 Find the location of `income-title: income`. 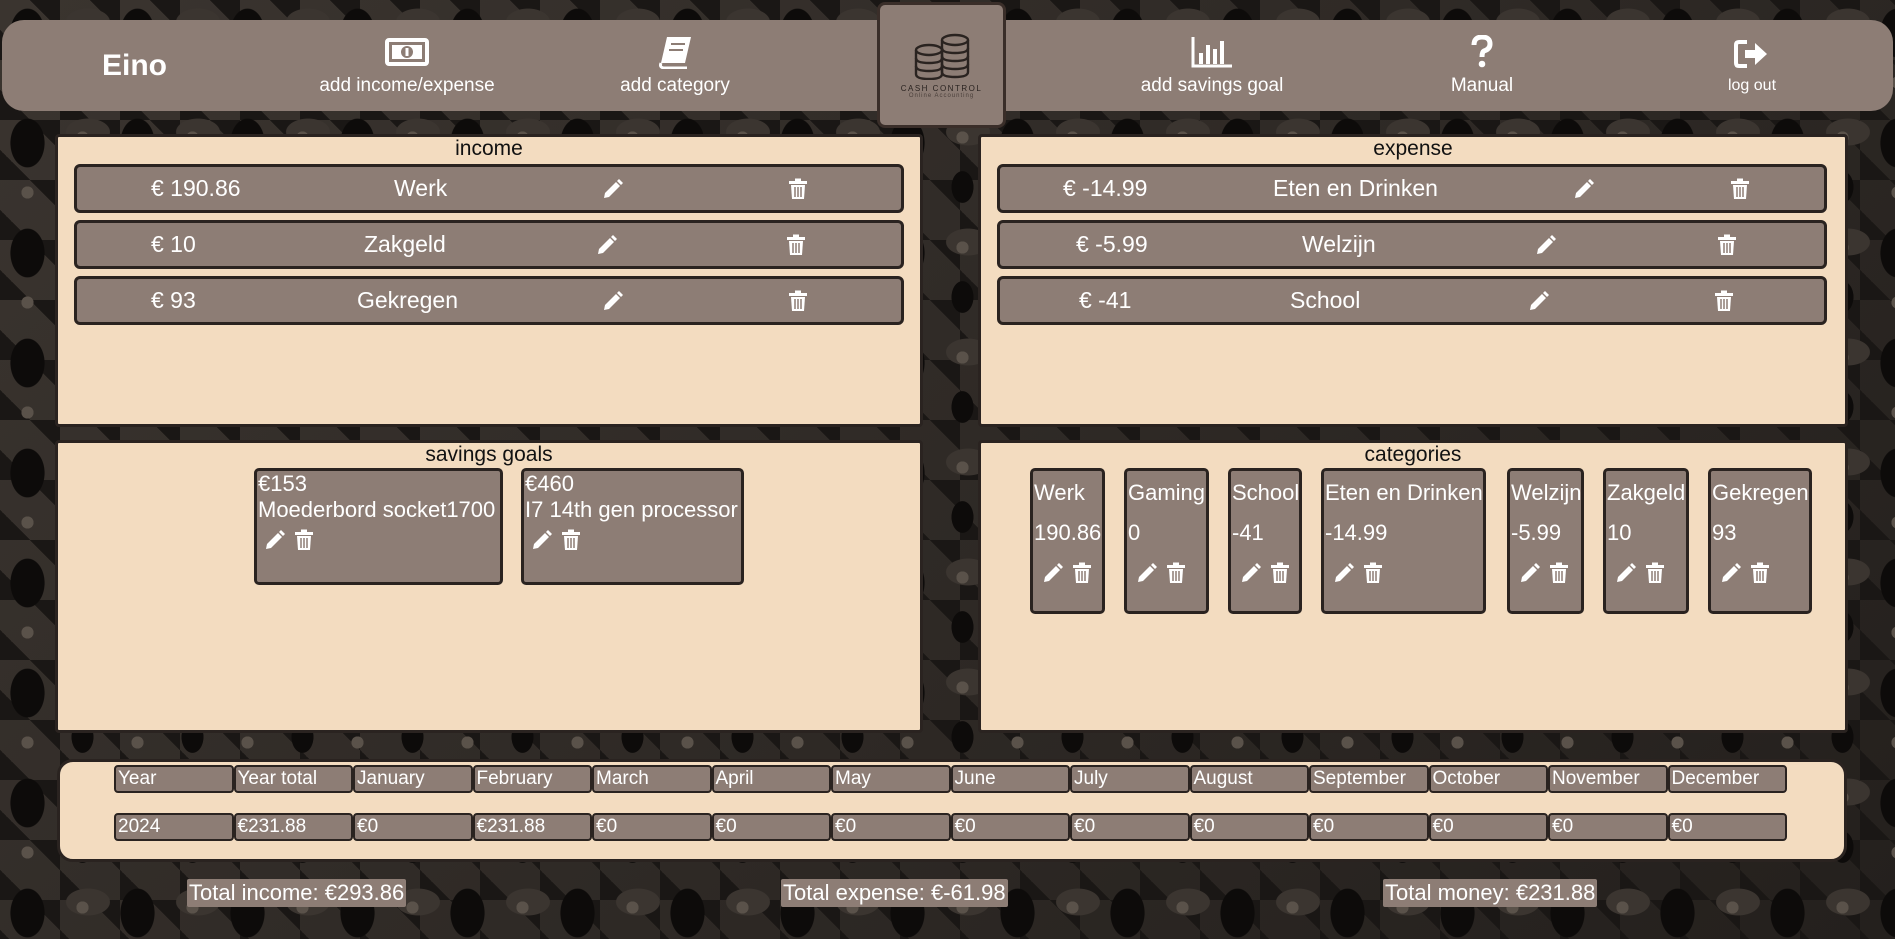

income-title: income is located at coordinates (489, 148).